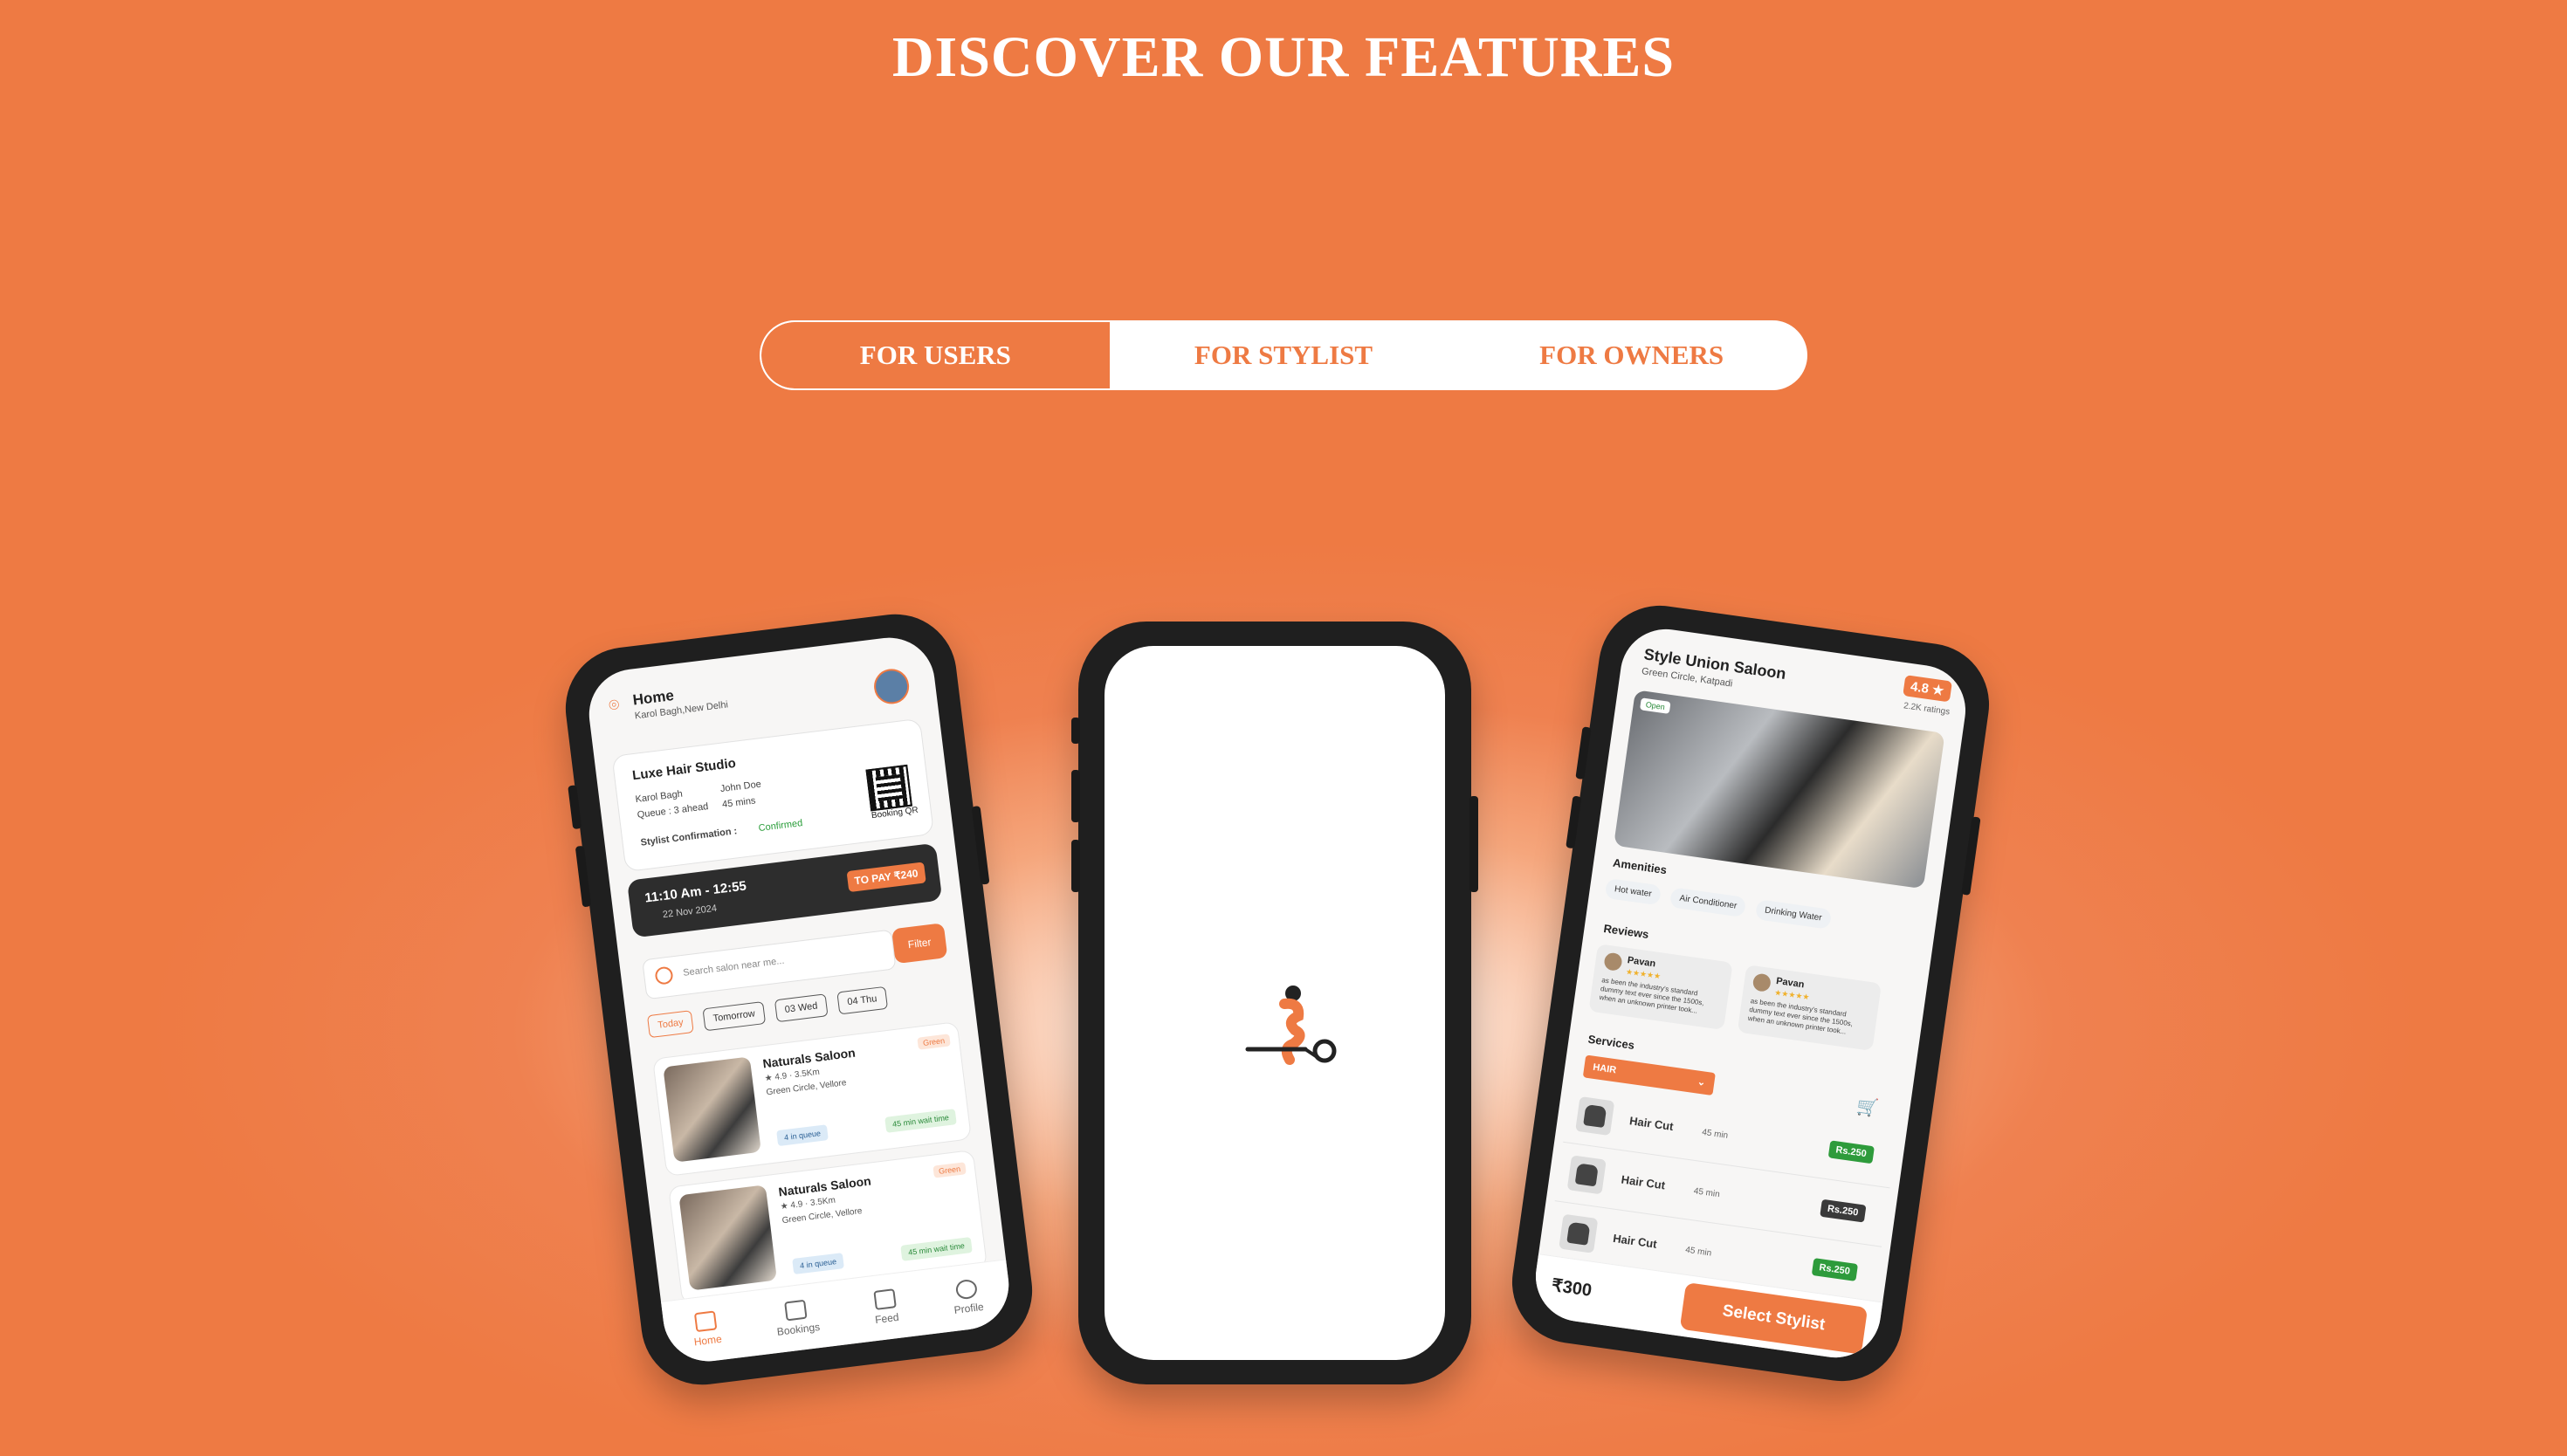  Describe the element at coordinates (884, 1299) in the screenshot. I see `feed-icon` at that location.